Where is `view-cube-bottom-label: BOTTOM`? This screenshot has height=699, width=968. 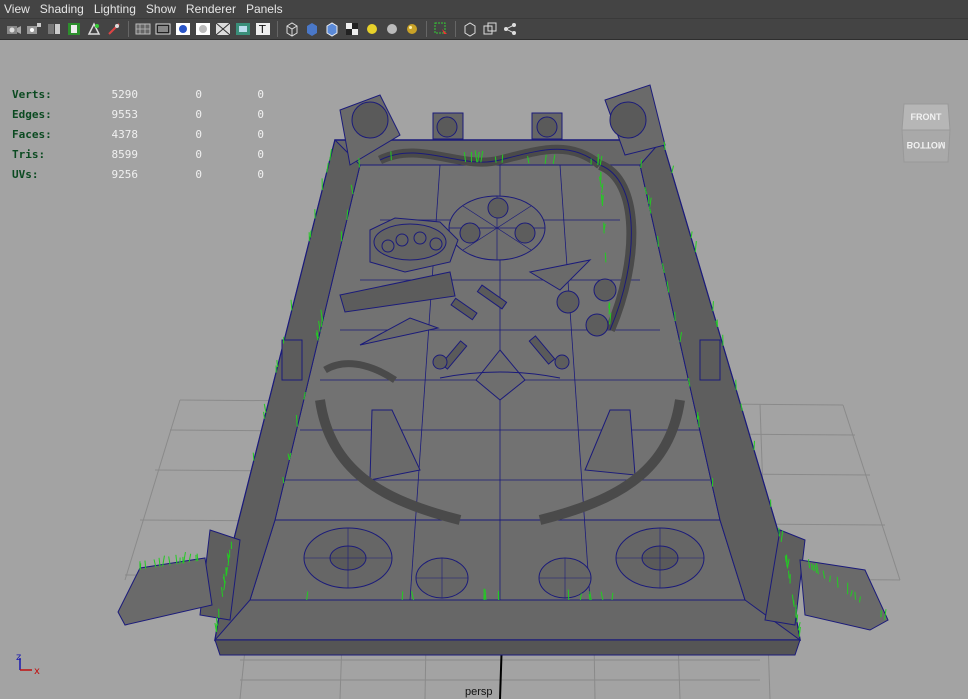
view-cube-bottom-label: BOTTOM is located at coordinates (926, 145).